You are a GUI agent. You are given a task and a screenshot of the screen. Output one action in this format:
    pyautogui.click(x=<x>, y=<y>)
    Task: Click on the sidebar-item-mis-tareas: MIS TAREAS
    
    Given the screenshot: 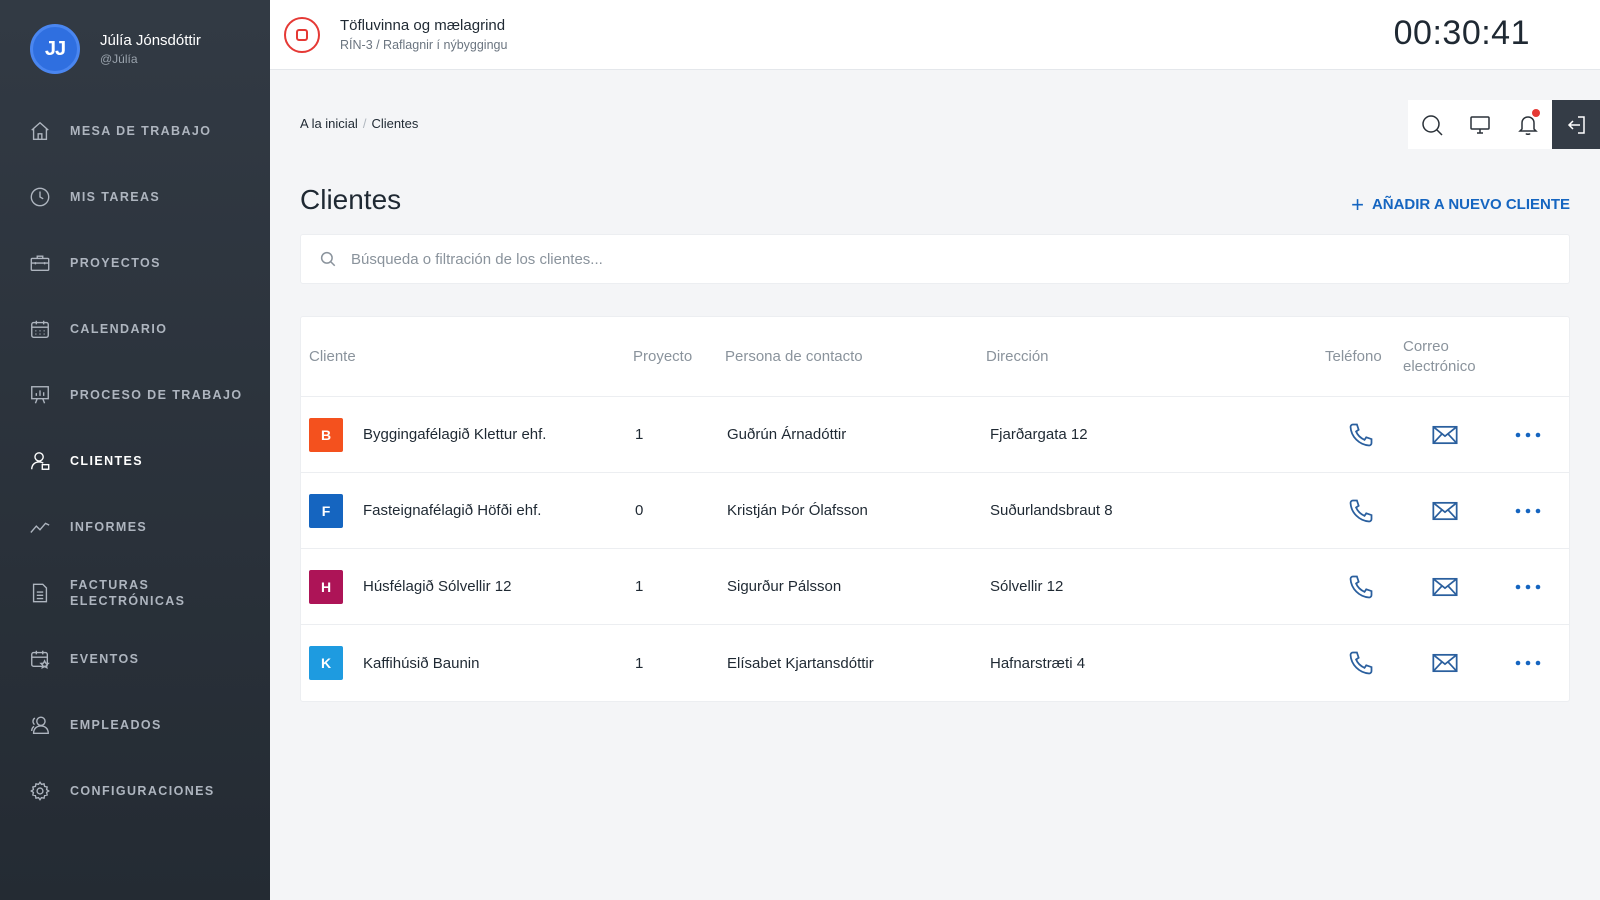 What is the action you would take?
    pyautogui.click(x=135, y=197)
    